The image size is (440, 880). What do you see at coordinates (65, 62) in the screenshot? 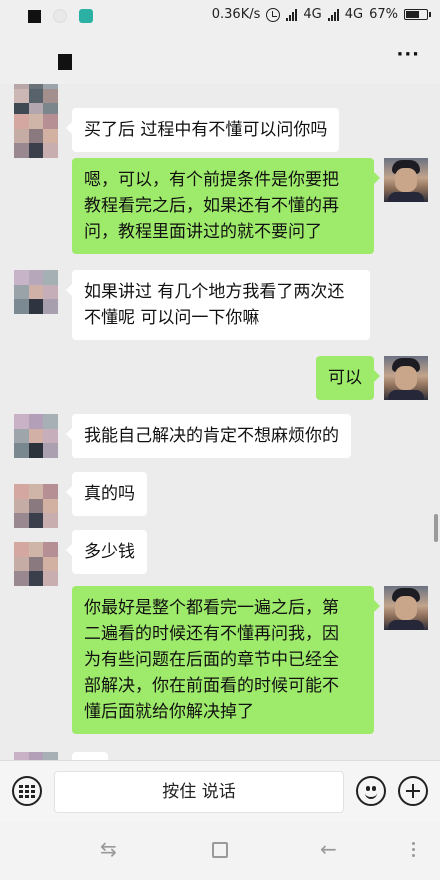
I see `back-button` at bounding box center [65, 62].